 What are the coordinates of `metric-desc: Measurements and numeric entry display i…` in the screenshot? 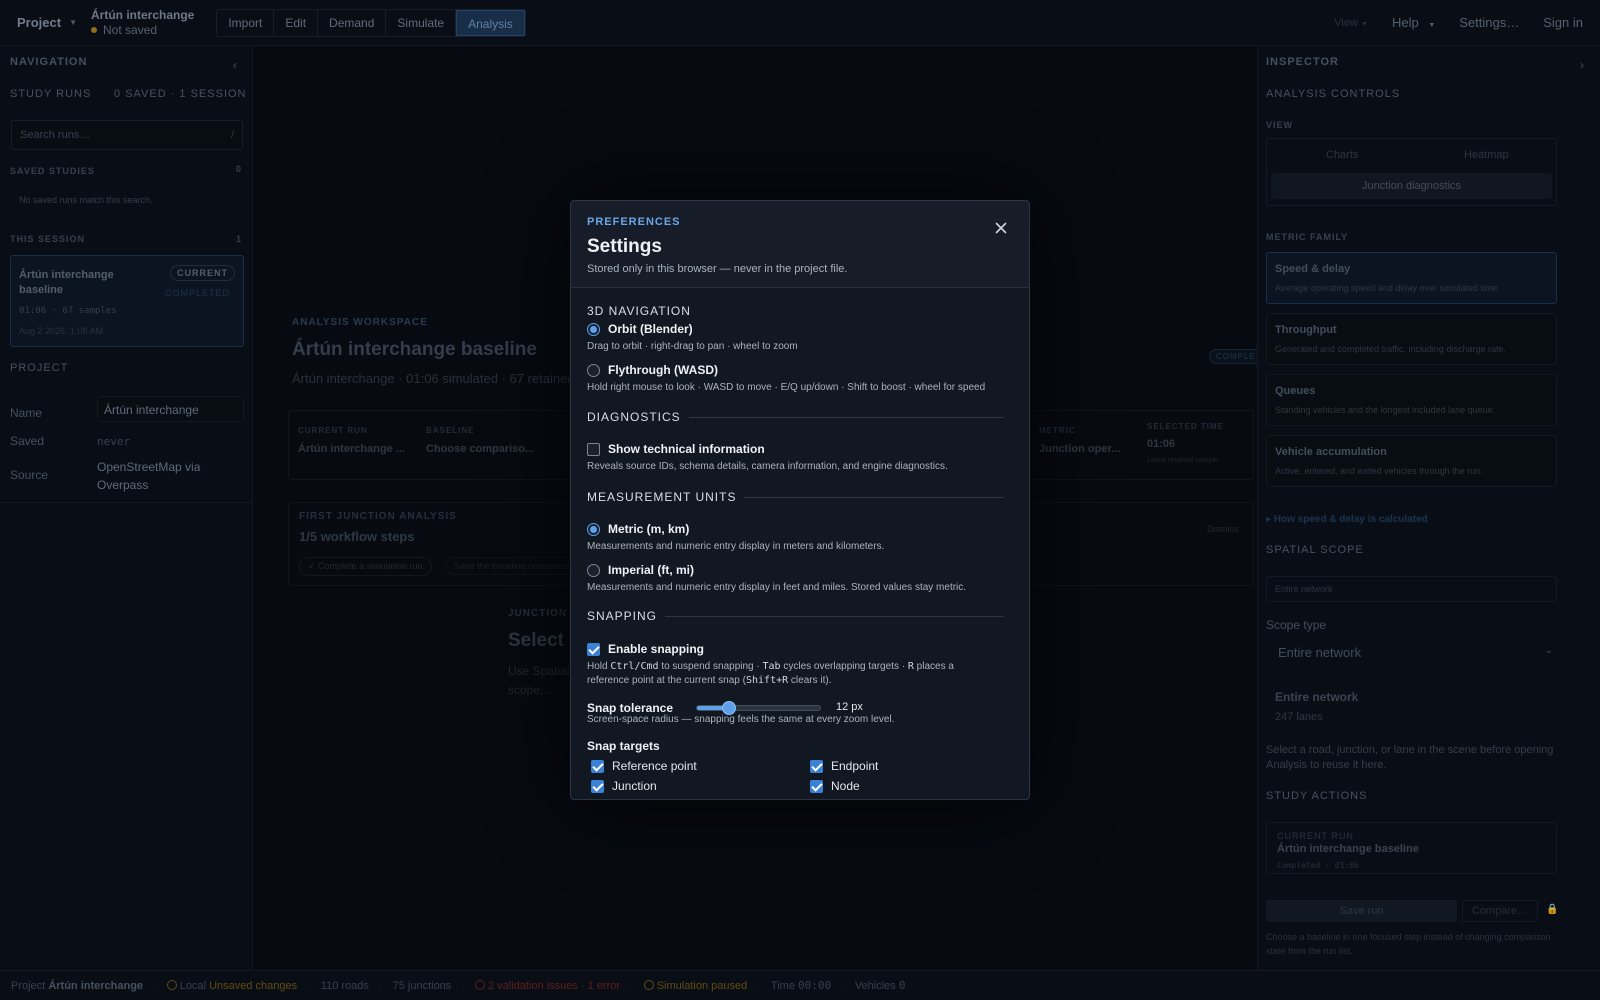 It's located at (736, 546).